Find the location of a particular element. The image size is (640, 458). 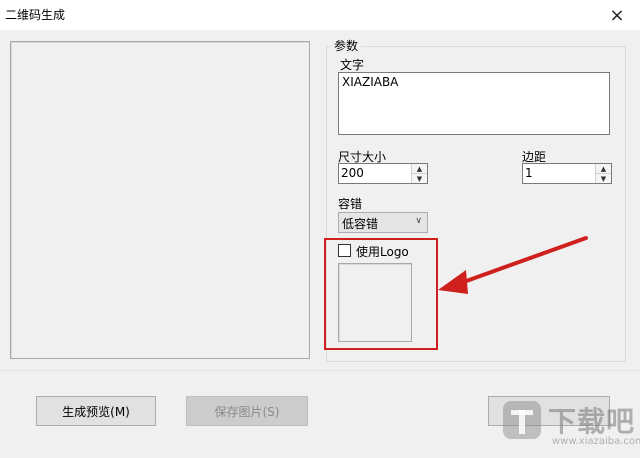

highlight-box is located at coordinates (381, 294).